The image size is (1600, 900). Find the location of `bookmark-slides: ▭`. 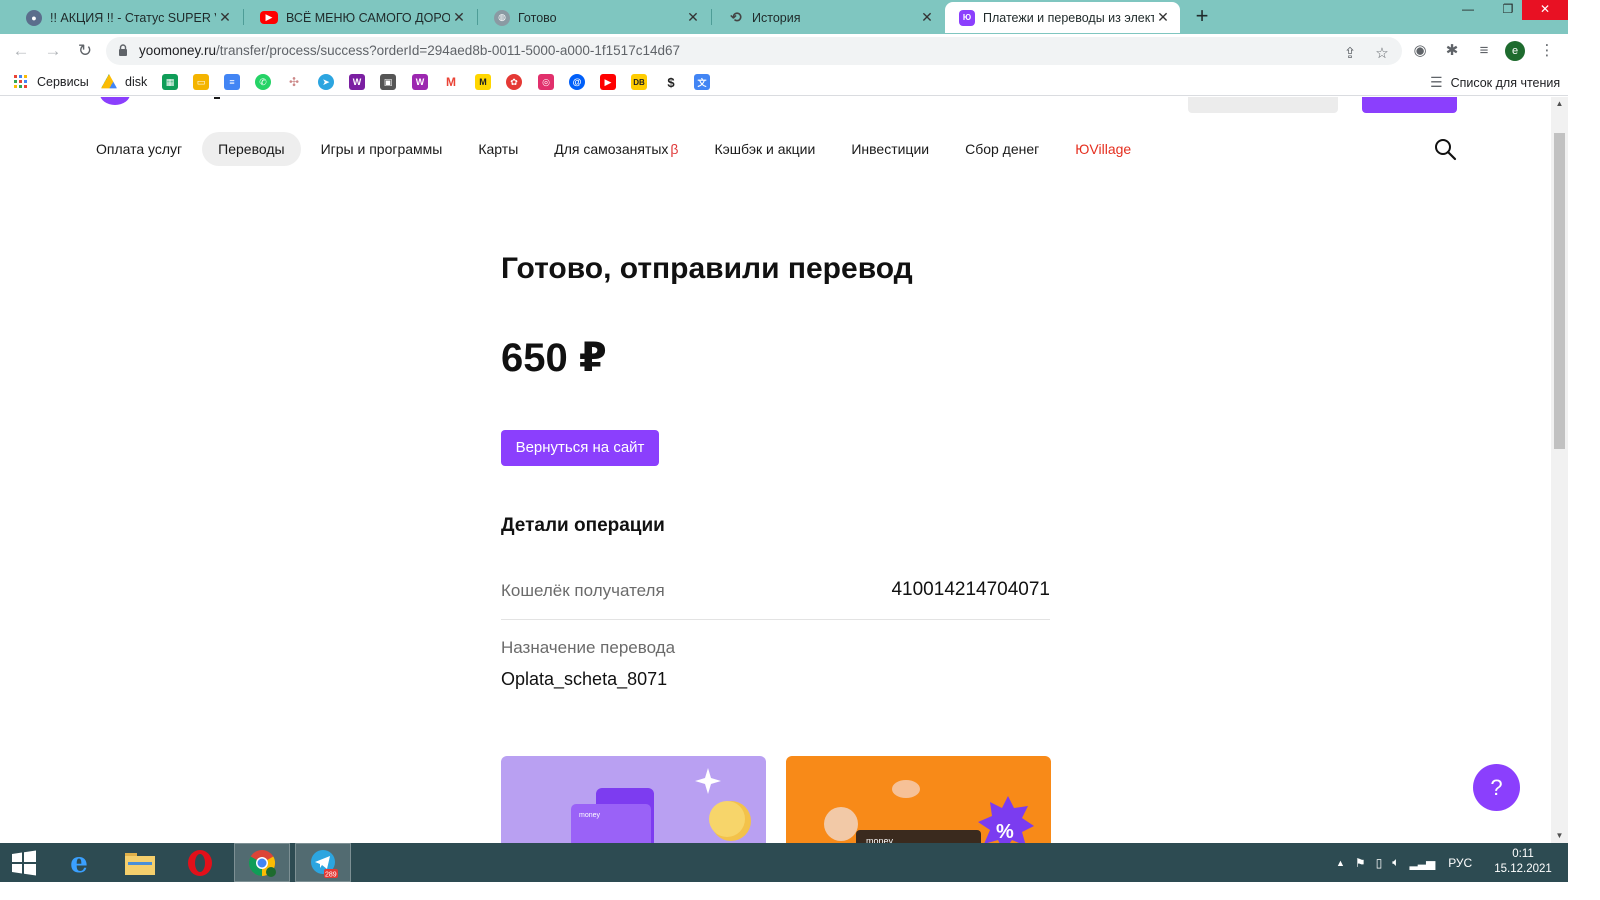

bookmark-slides: ▭ is located at coordinates (201, 82).